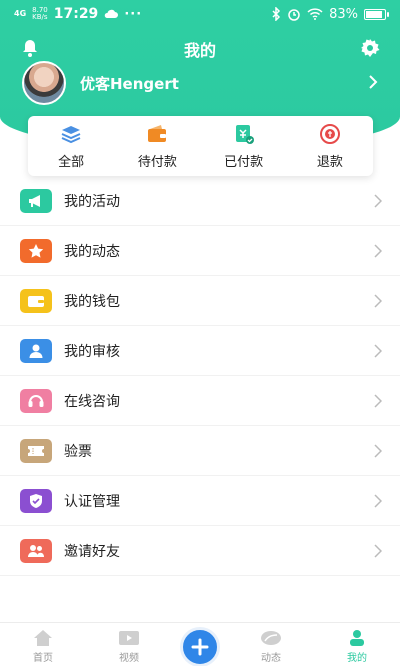 The image size is (400, 666). I want to click on nav-item-feed: 动态, so click(271, 643).